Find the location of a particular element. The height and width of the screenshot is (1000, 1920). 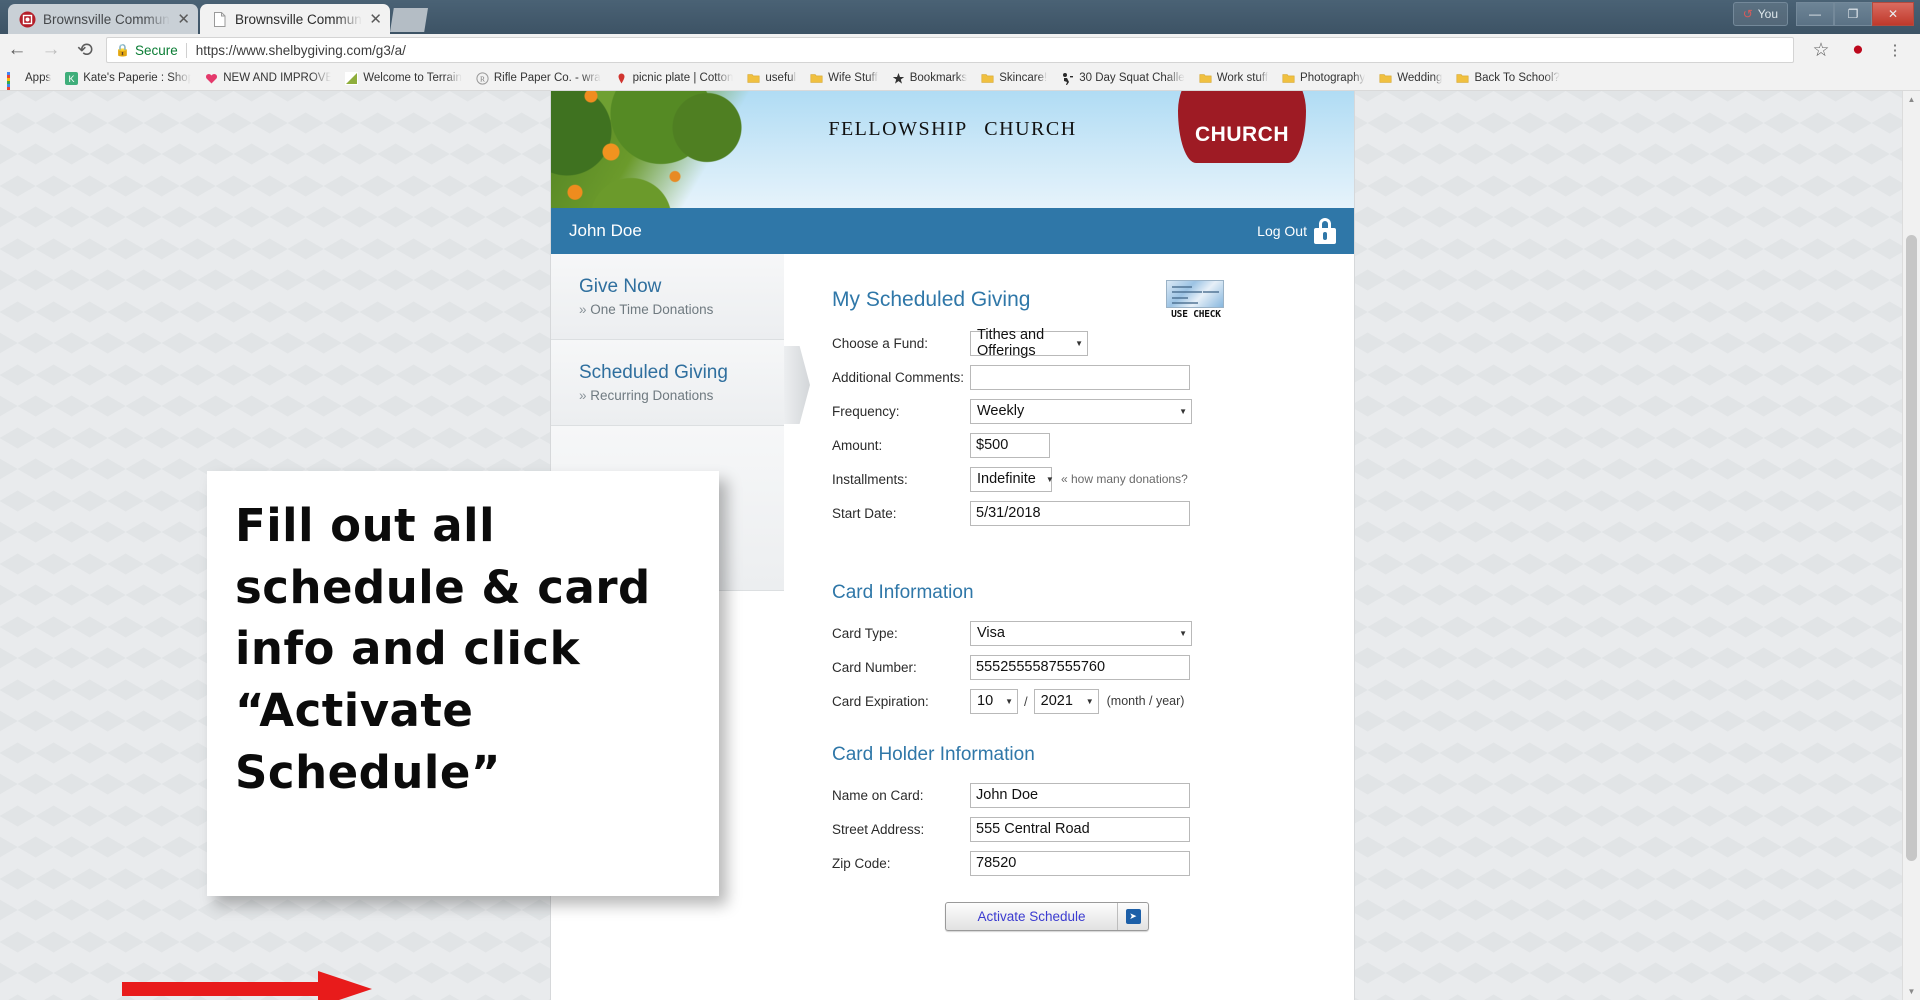

minimize-button: — is located at coordinates (1815, 14).